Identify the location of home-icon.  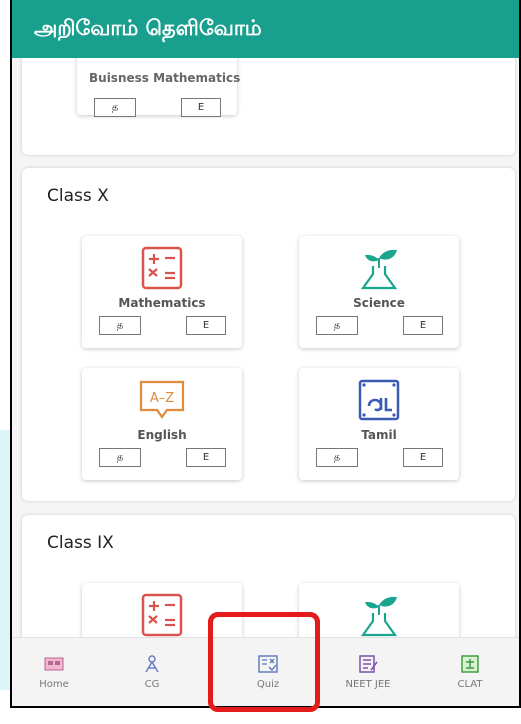
(54, 664).